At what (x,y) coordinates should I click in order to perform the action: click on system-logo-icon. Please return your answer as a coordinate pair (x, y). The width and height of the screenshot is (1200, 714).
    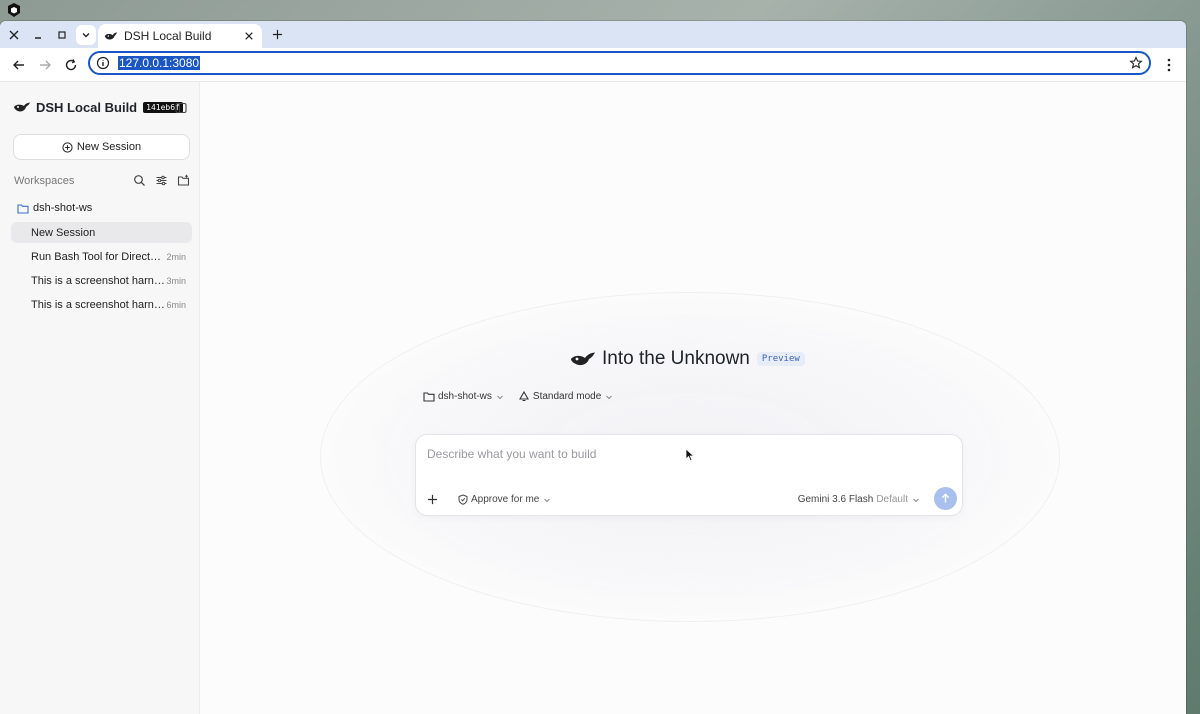
    Looking at the image, I should click on (14, 10).